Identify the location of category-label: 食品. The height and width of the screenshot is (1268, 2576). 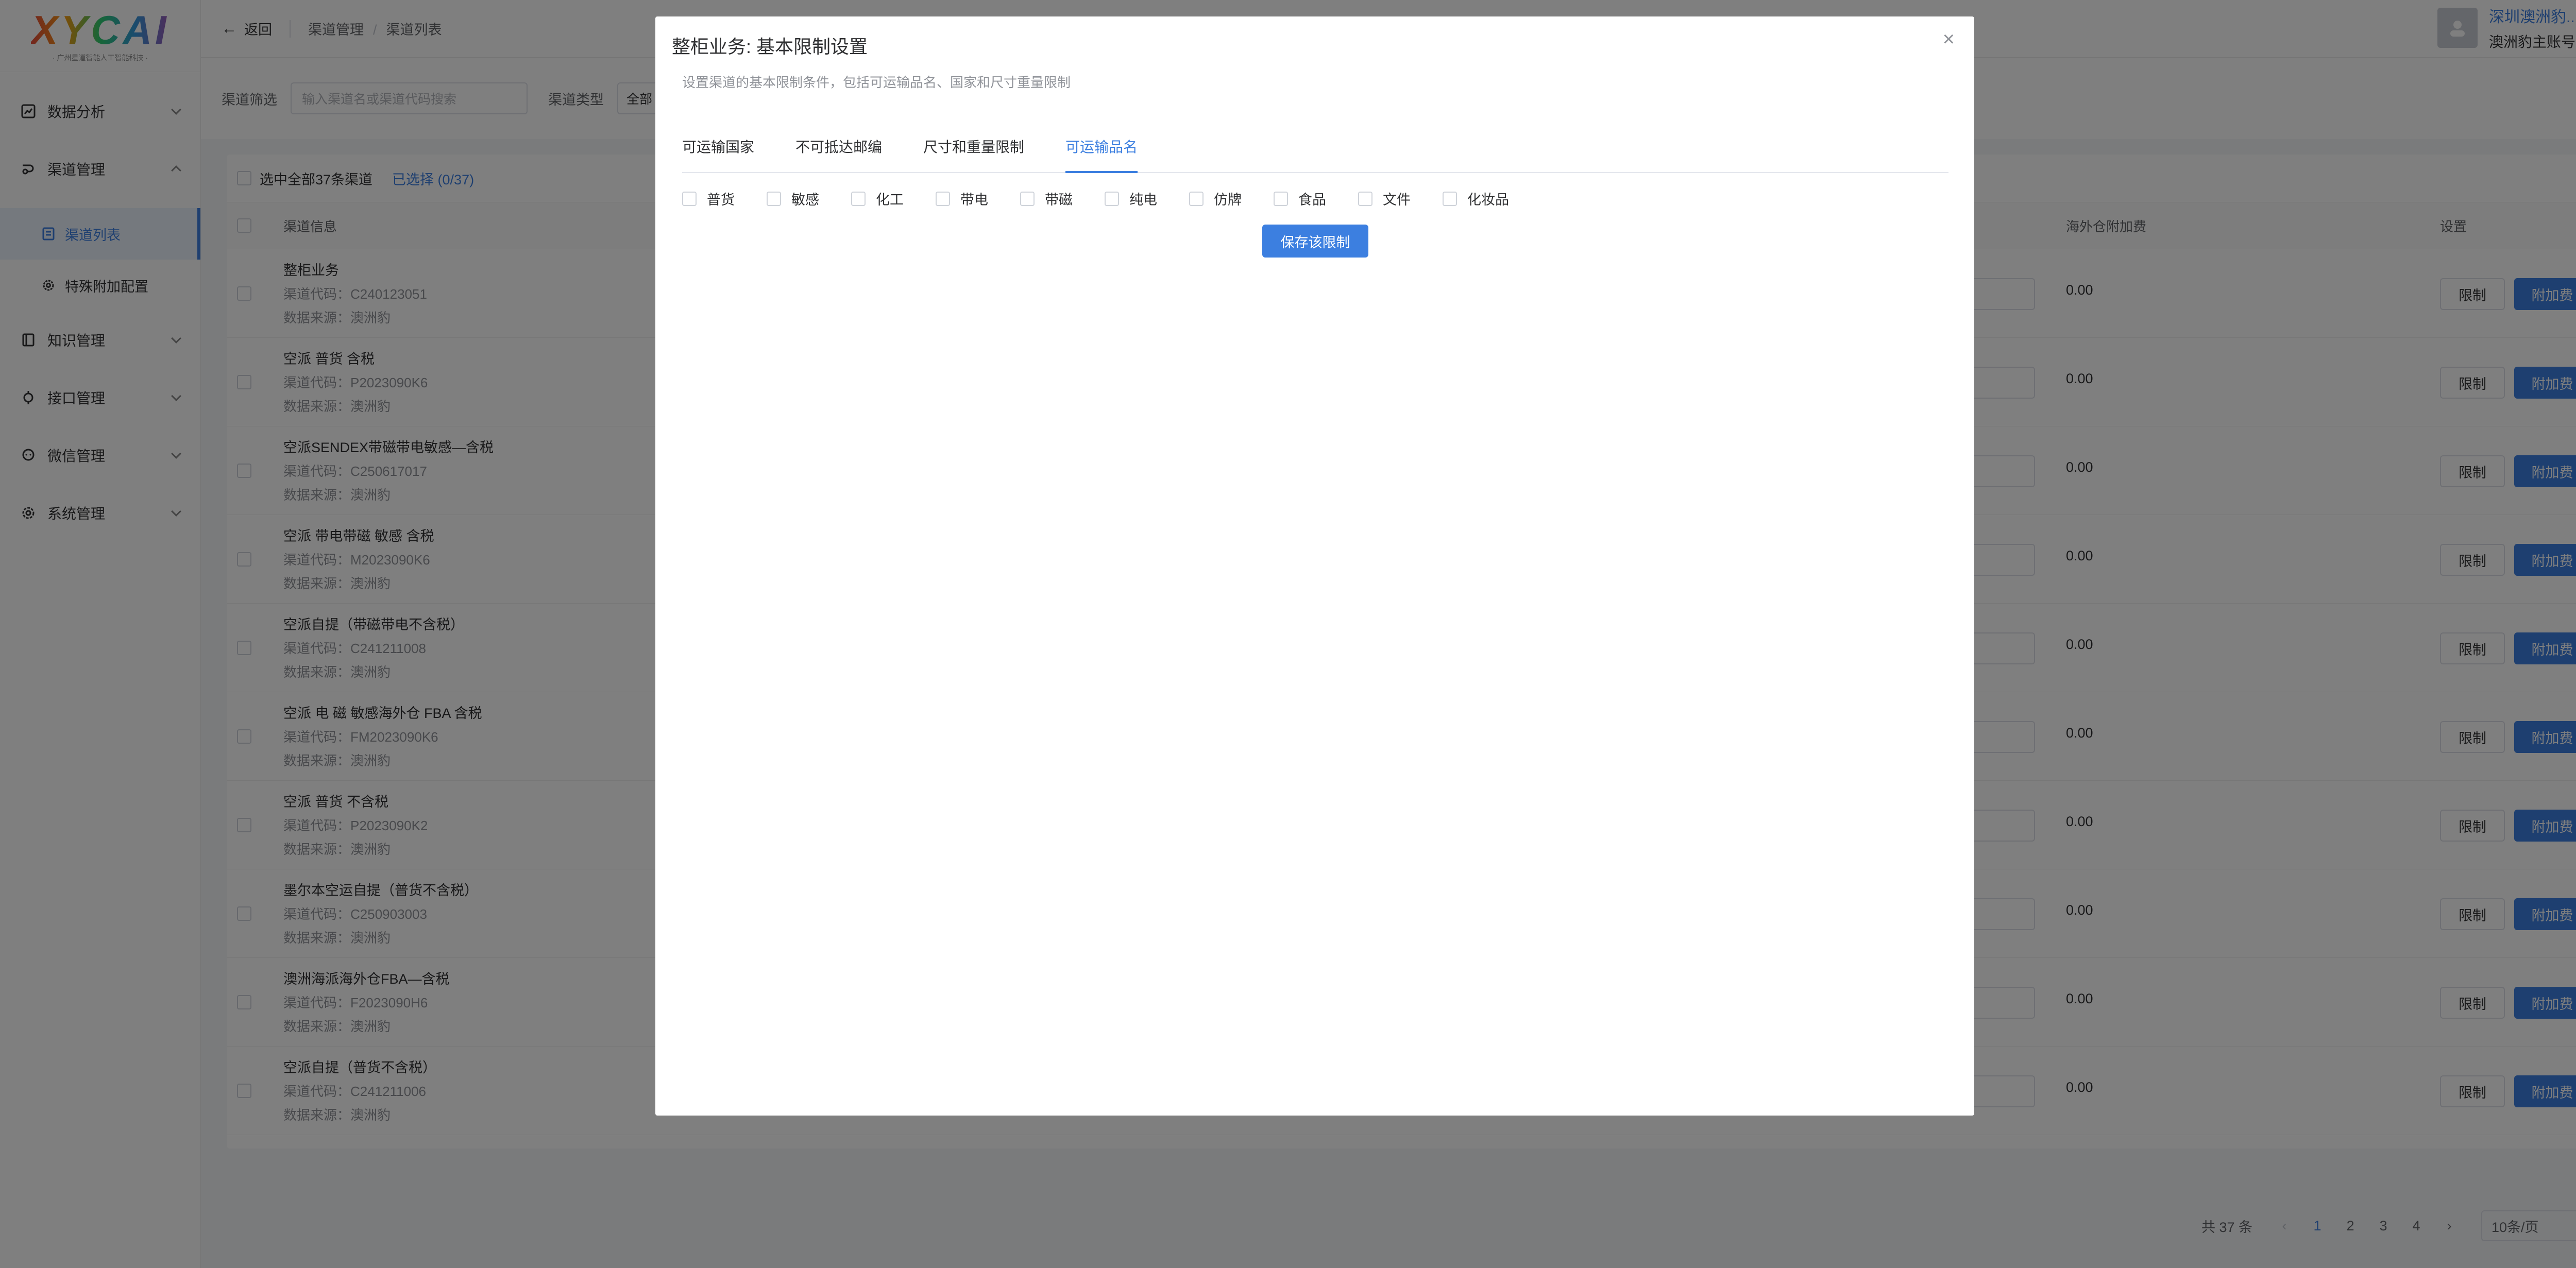
(1312, 200).